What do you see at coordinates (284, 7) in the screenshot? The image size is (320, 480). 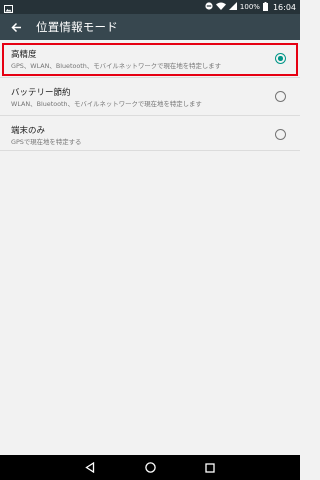 I see `clock: 16:04` at bounding box center [284, 7].